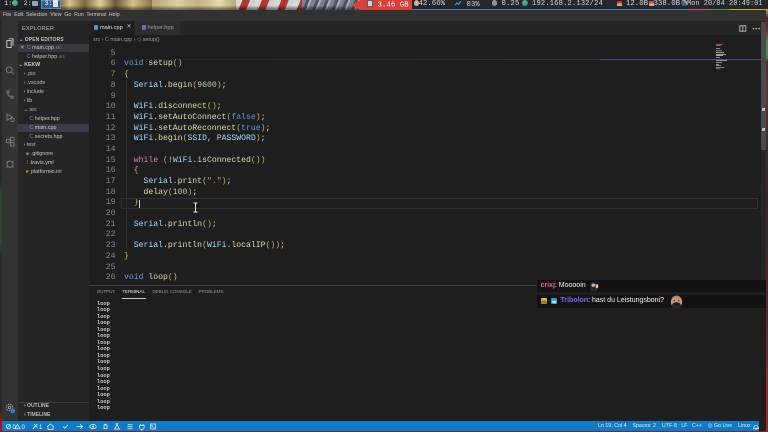 The width and height of the screenshot is (768, 432). I want to click on svg-text: 1, so click(41, 428).